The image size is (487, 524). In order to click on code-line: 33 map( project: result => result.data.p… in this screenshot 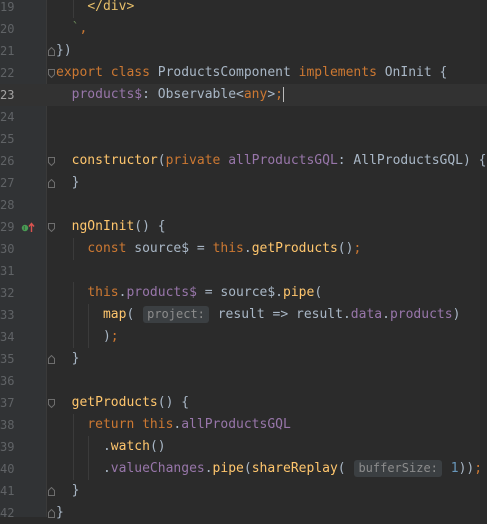, I will do `click(243, 315)`.